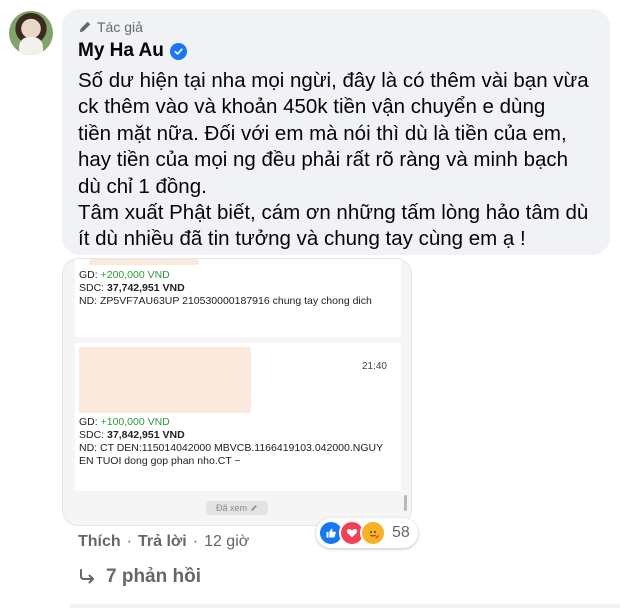 The width and height of the screenshot is (620, 608). I want to click on author-name-row: My Ha Au, so click(132, 51).